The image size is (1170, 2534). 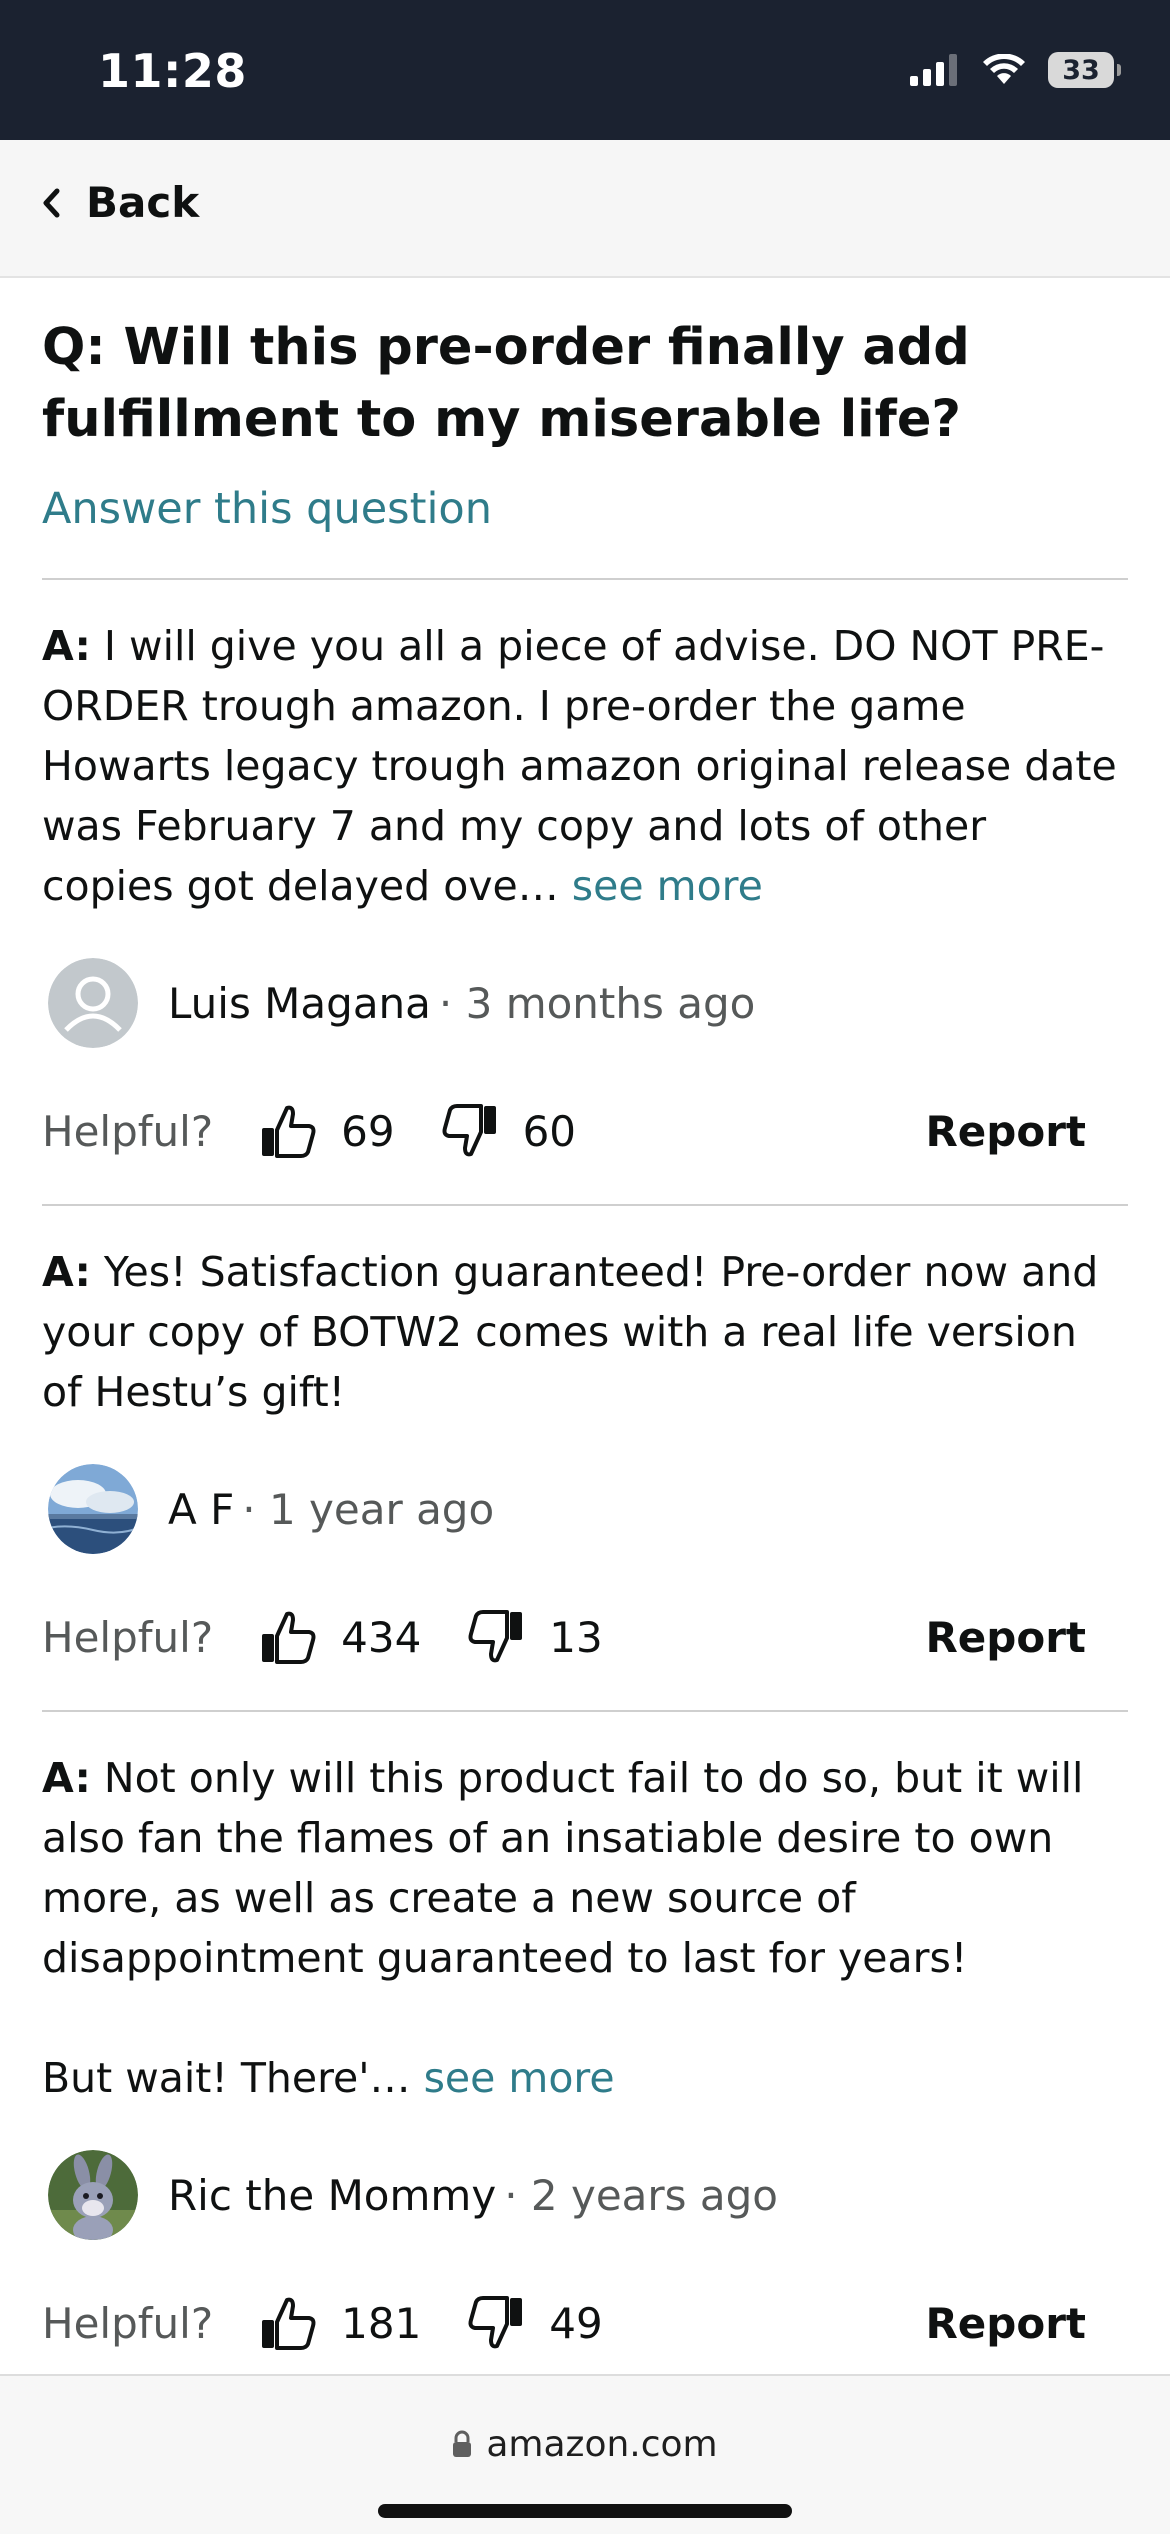 I want to click on cellular-signal-icon, so click(x=933, y=70).